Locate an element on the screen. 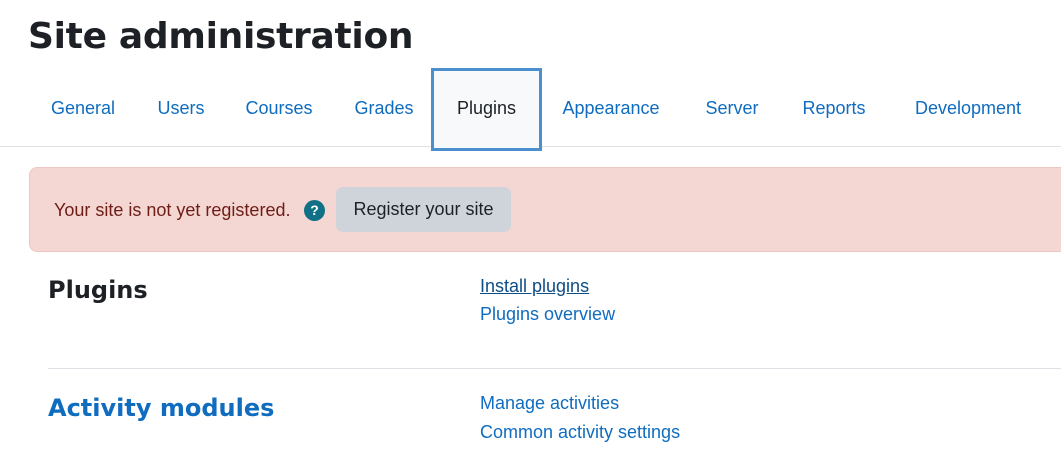 This screenshot has height=454, width=1061. register-site-button: Register your site is located at coordinates (423, 209).